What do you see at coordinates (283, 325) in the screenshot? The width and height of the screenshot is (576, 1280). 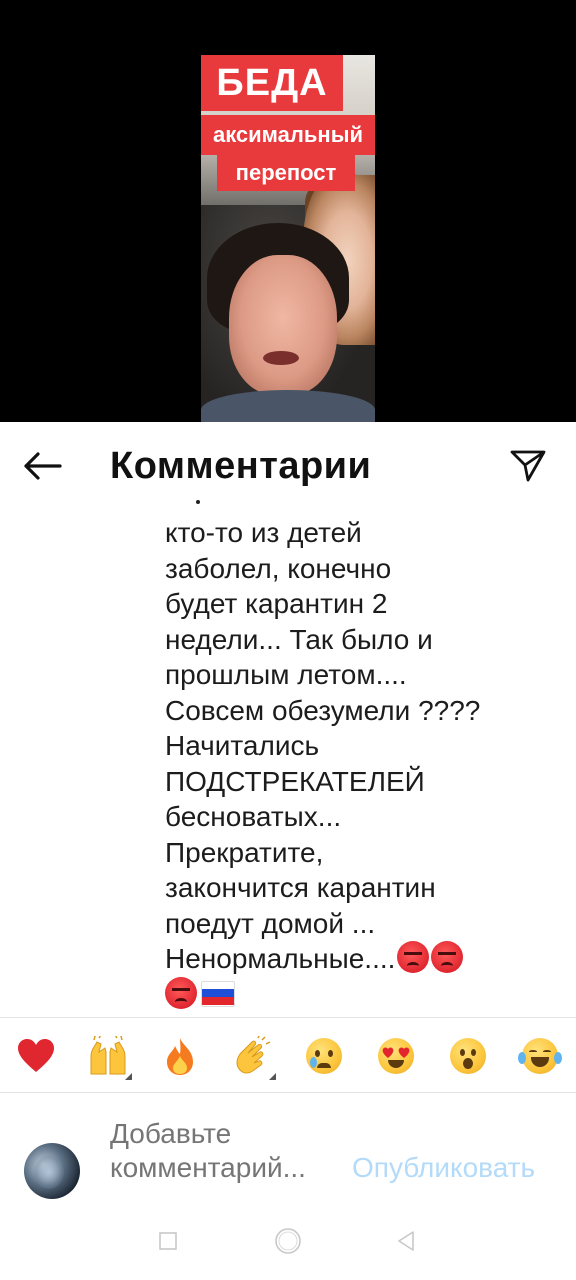 I see `woman-face` at bounding box center [283, 325].